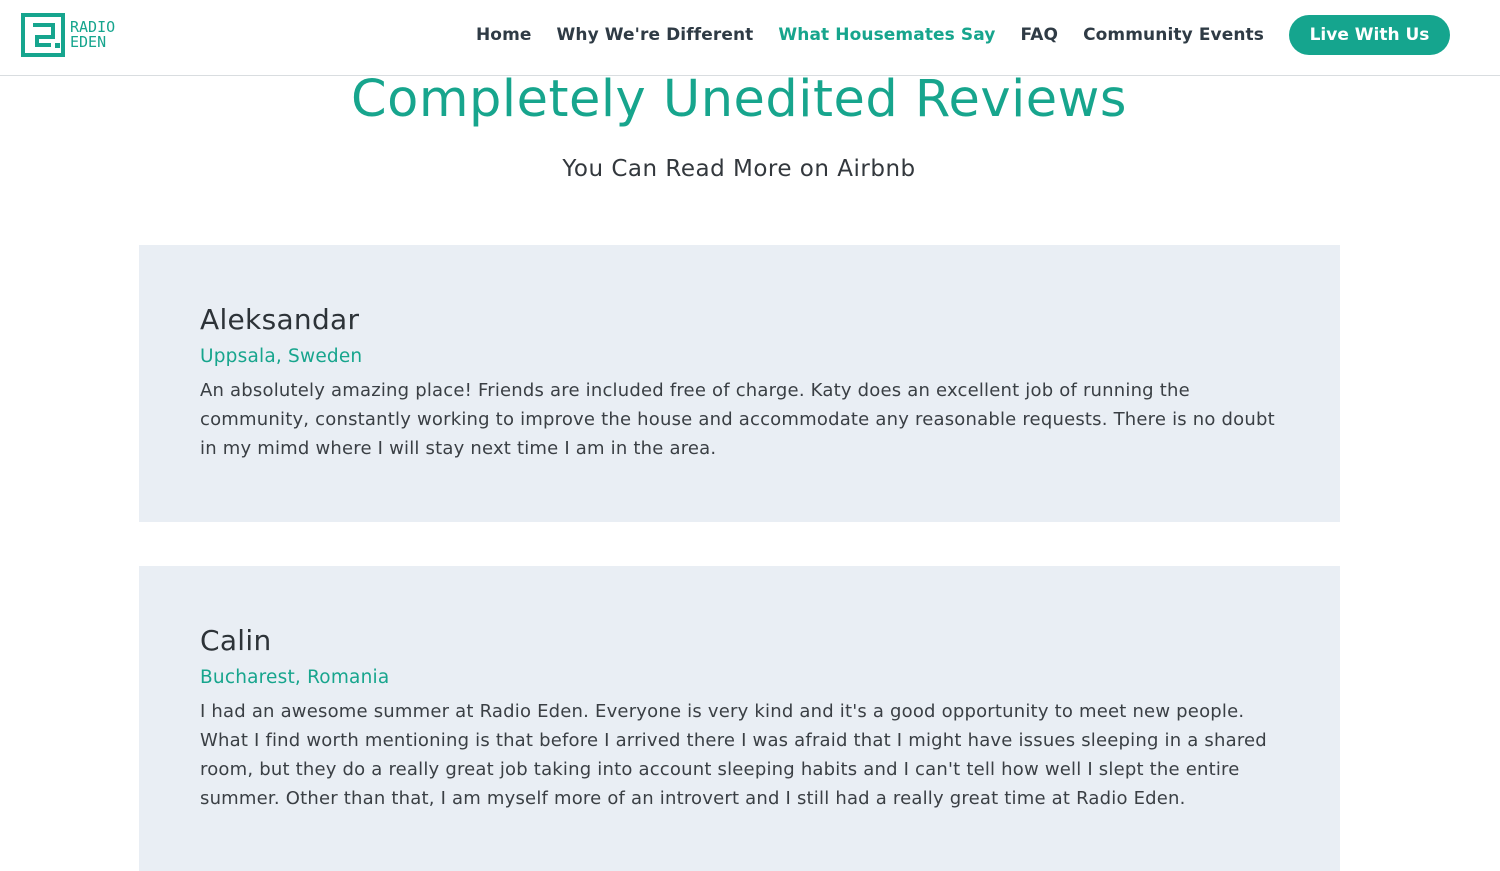 This screenshot has width=1500, height=871. Describe the element at coordinates (1369, 35) in the screenshot. I see `live-with-us-button: Live With Us` at that location.